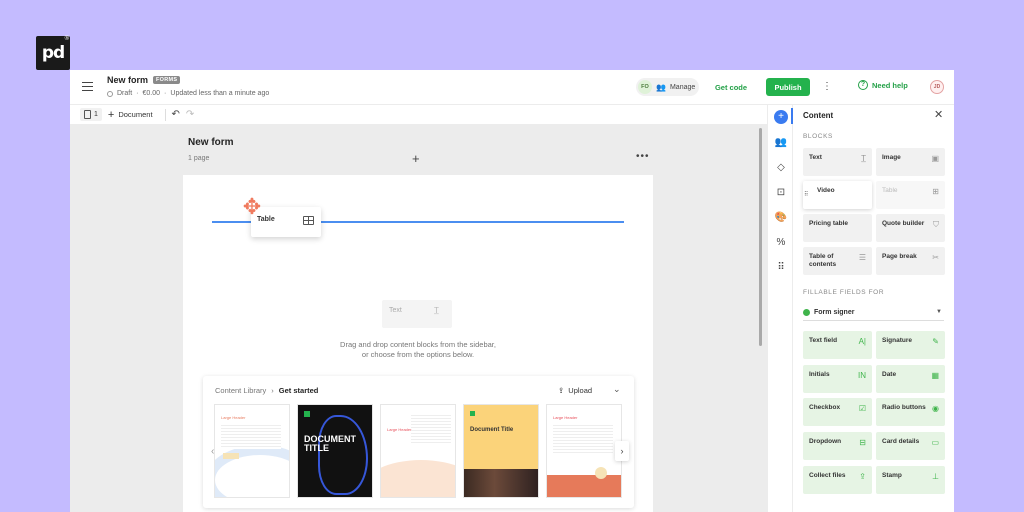  I want to click on add-document-button: + Document, so click(130, 114).